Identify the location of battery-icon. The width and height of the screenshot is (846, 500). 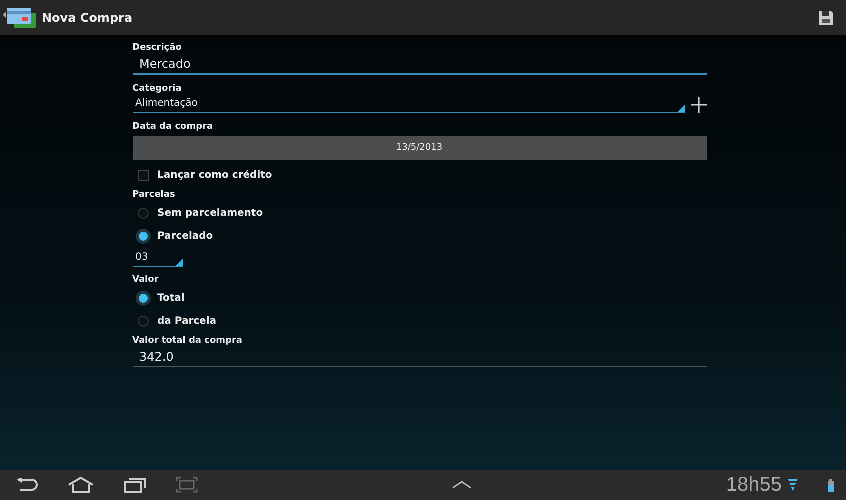
(831, 485).